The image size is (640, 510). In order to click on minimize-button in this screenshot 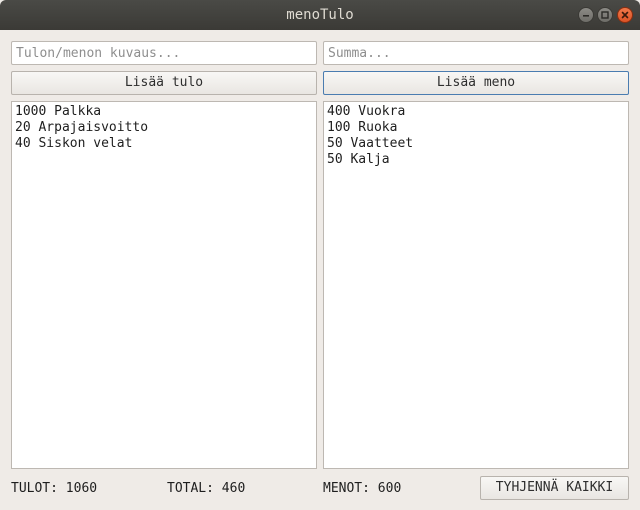, I will do `click(586, 15)`.